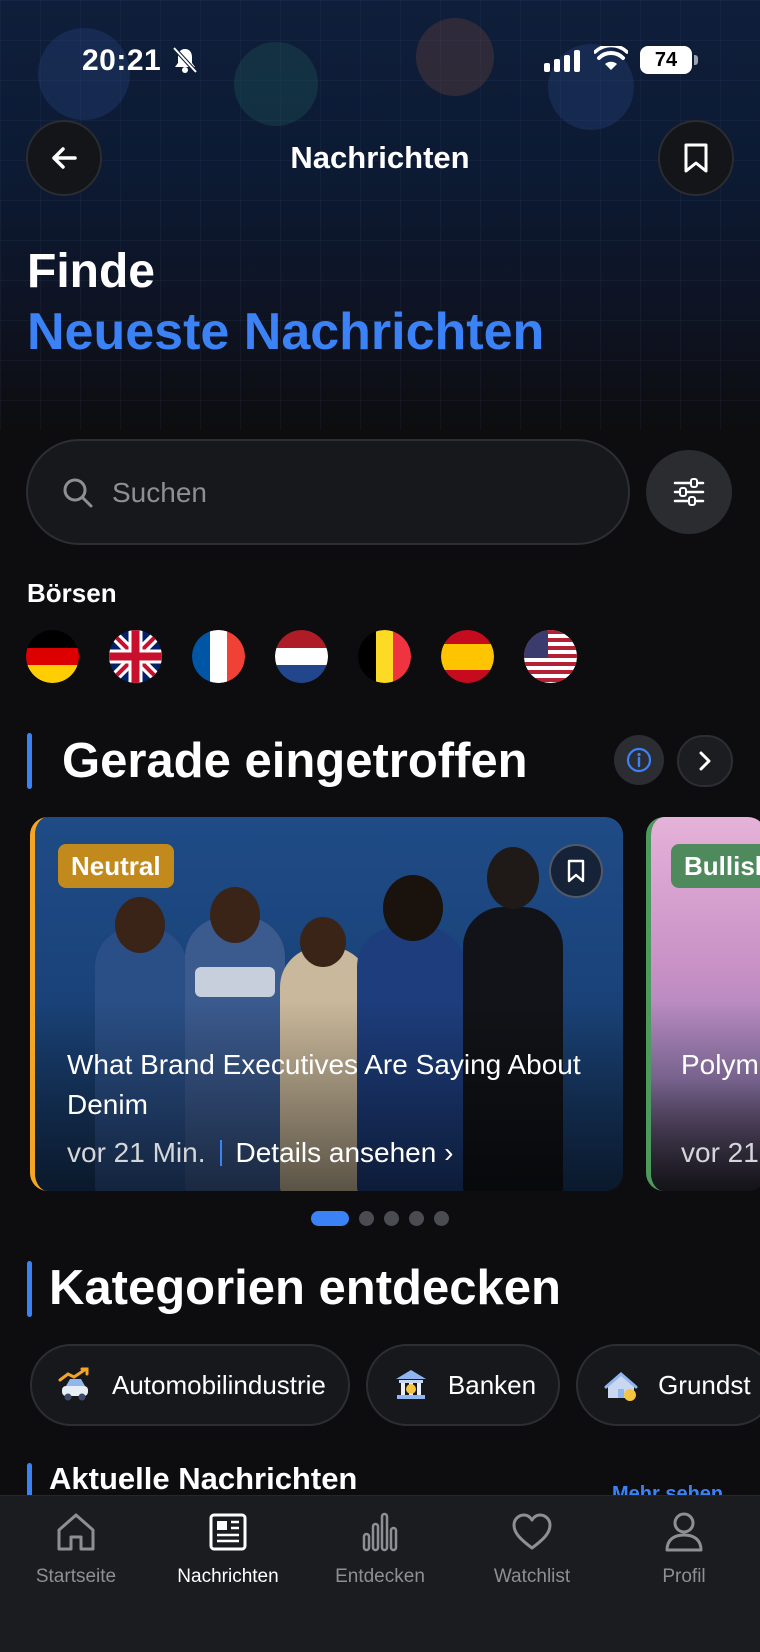 The width and height of the screenshot is (760, 1652). What do you see at coordinates (411, 1385) in the screenshot?
I see `bank-icon` at bounding box center [411, 1385].